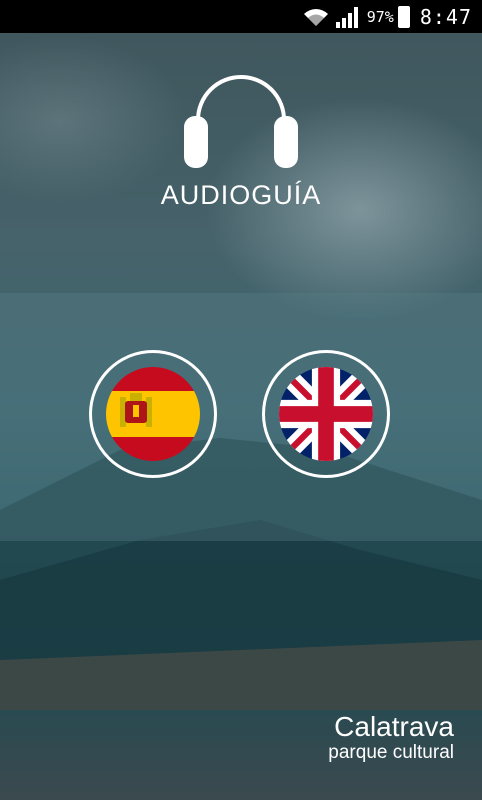  What do you see at coordinates (241, 195) in the screenshot?
I see `page-title: AUDIOGUÍA` at bounding box center [241, 195].